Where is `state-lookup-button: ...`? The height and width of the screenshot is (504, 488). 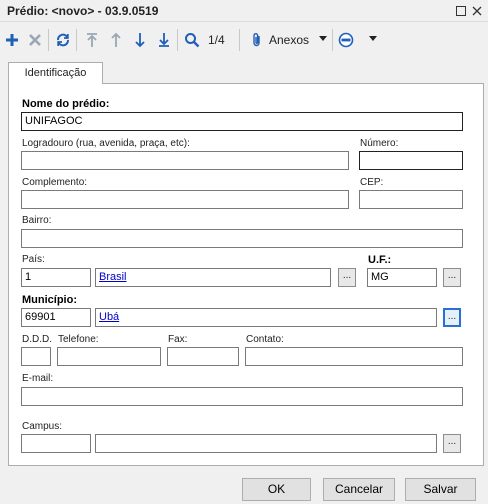
state-lookup-button: ... is located at coordinates (452, 277).